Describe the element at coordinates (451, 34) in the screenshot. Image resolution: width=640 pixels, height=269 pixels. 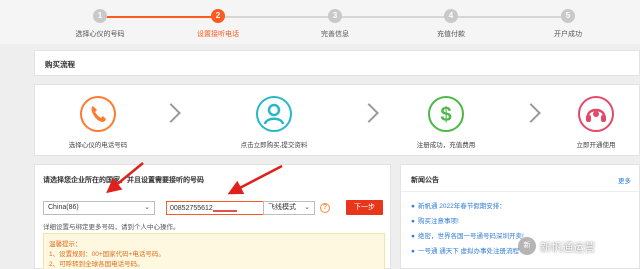
I see `step-label: 充值付款` at that location.